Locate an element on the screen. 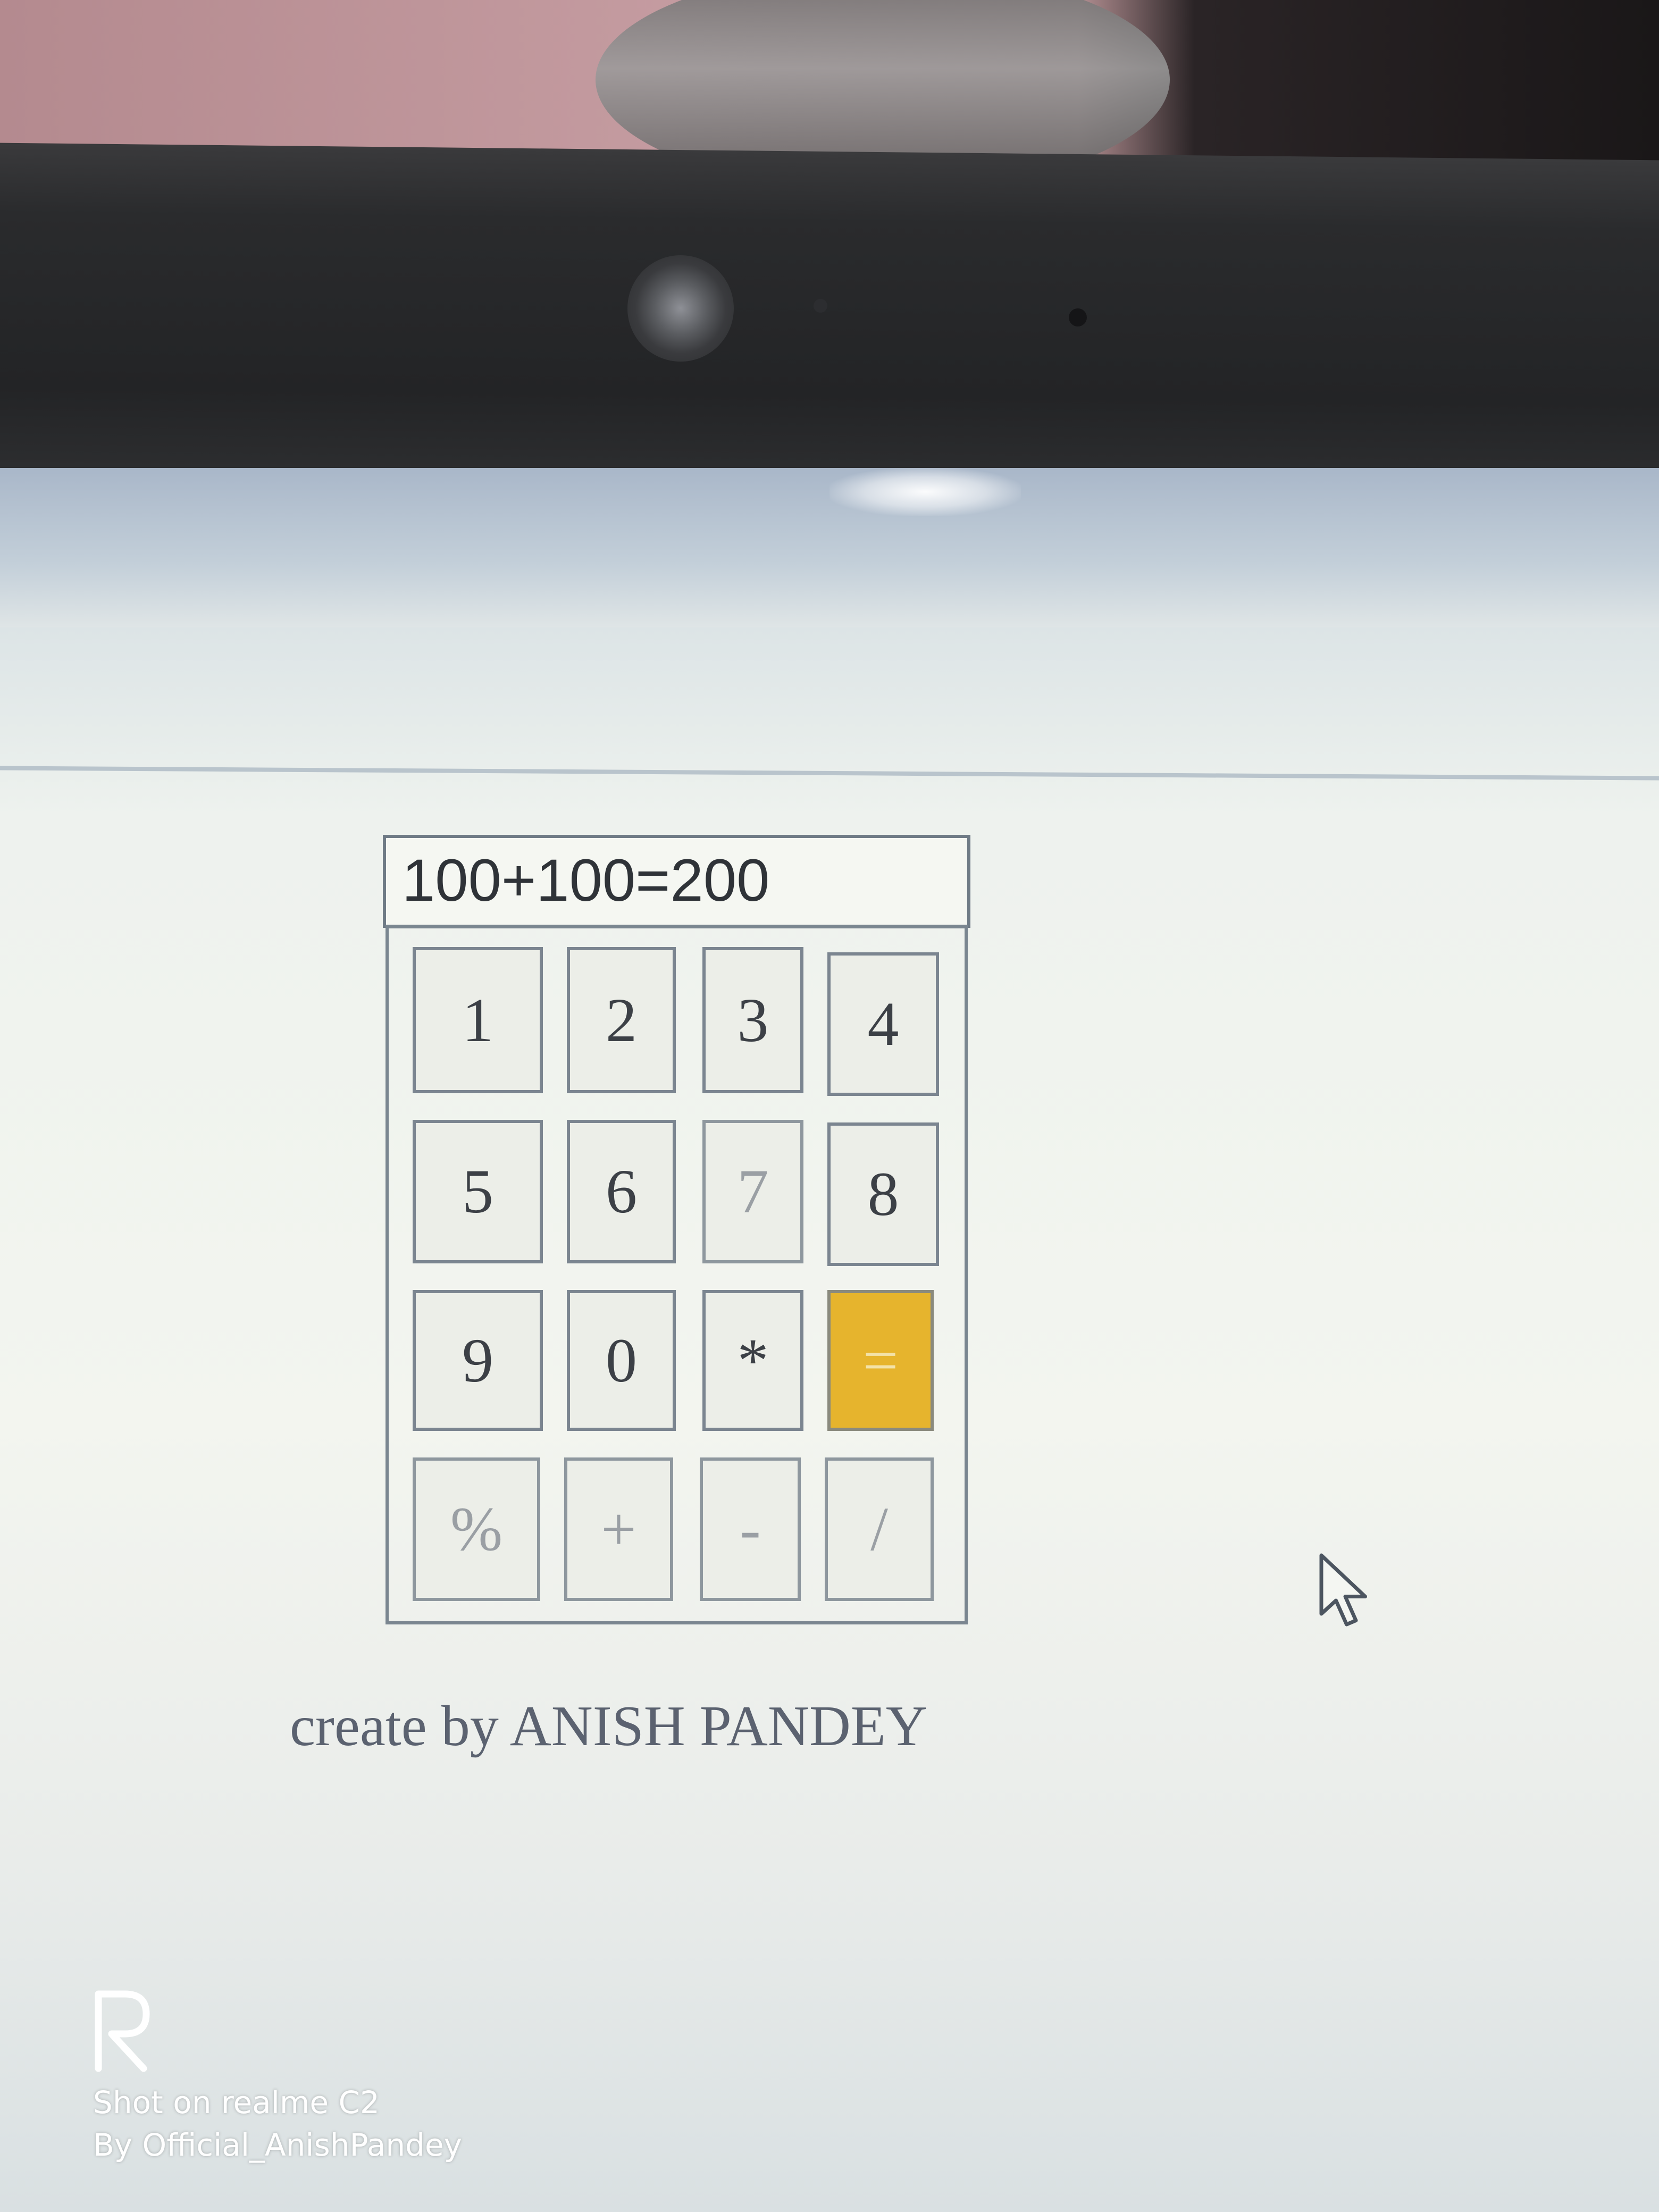 The image size is (1659, 2212). key-8: 8 is located at coordinates (883, 1194).